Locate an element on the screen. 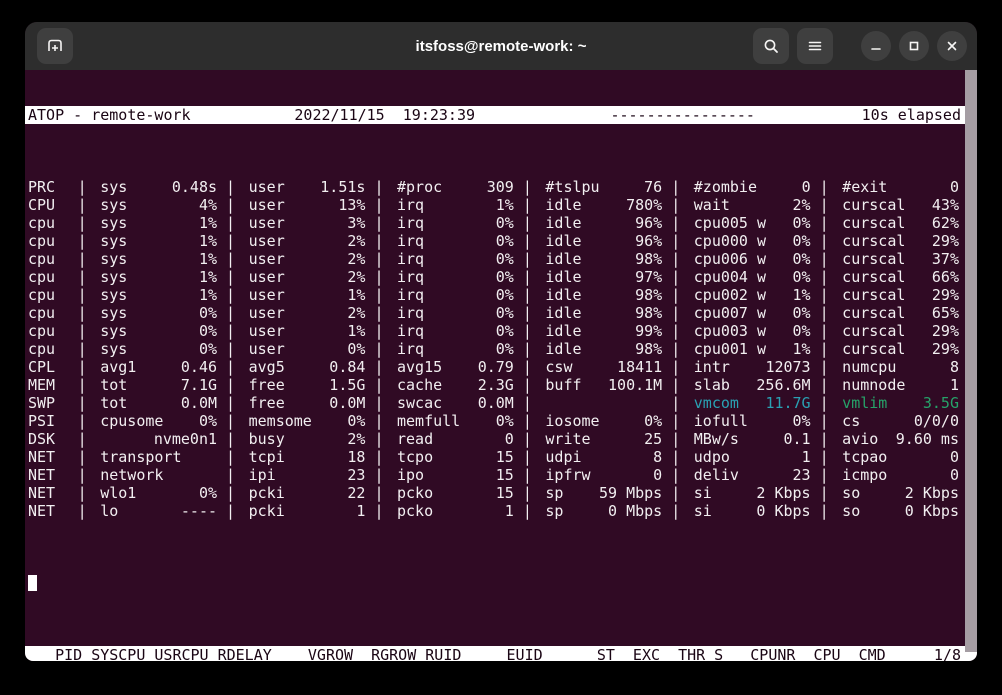  stat-key: lo is located at coordinates (109, 511).